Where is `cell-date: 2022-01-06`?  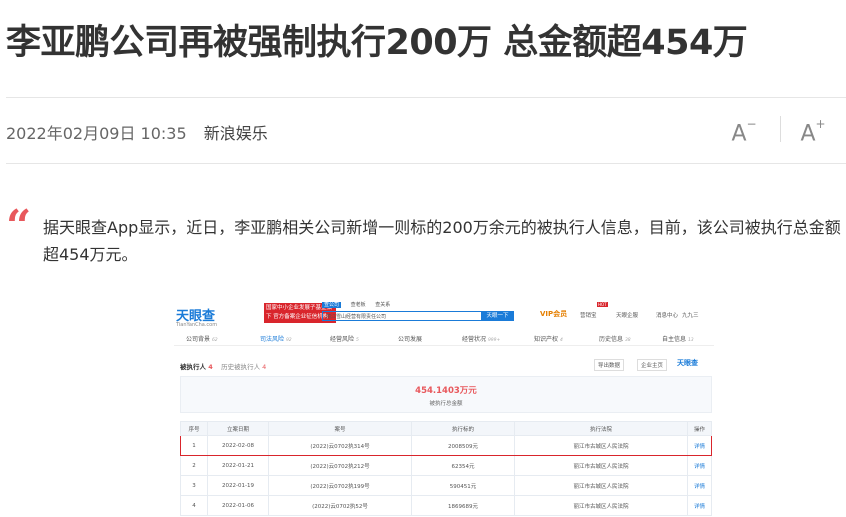
cell-date: 2022-01-06 is located at coordinates (238, 505).